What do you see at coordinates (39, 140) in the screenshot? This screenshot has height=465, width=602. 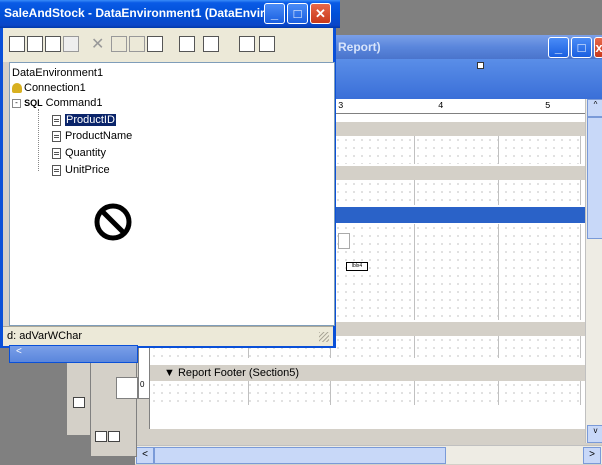 I see `tree-connector-line` at bounding box center [39, 140].